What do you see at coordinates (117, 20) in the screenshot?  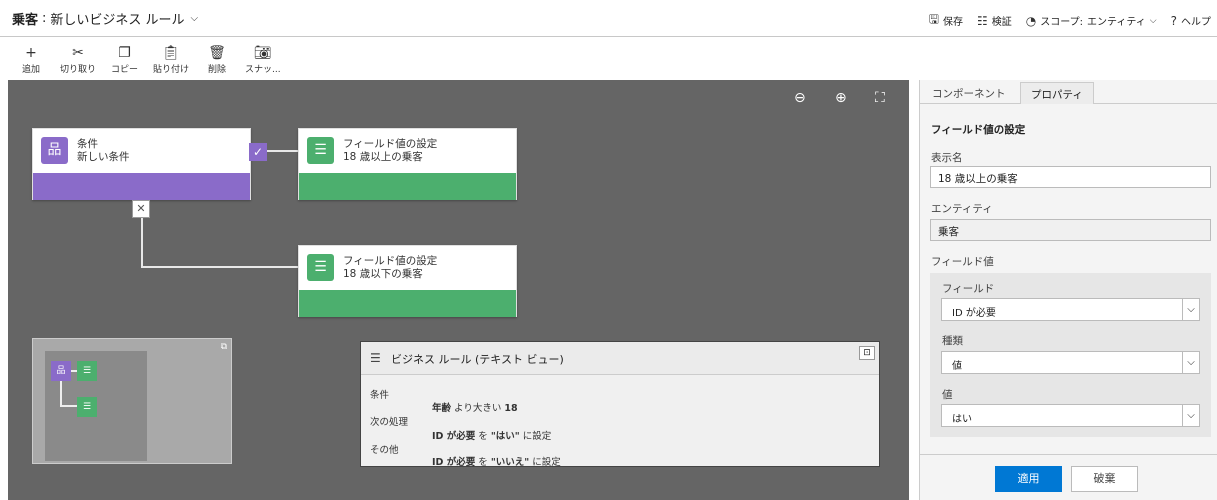 I see `rule-name: 新しいビジネス ルール` at bounding box center [117, 20].